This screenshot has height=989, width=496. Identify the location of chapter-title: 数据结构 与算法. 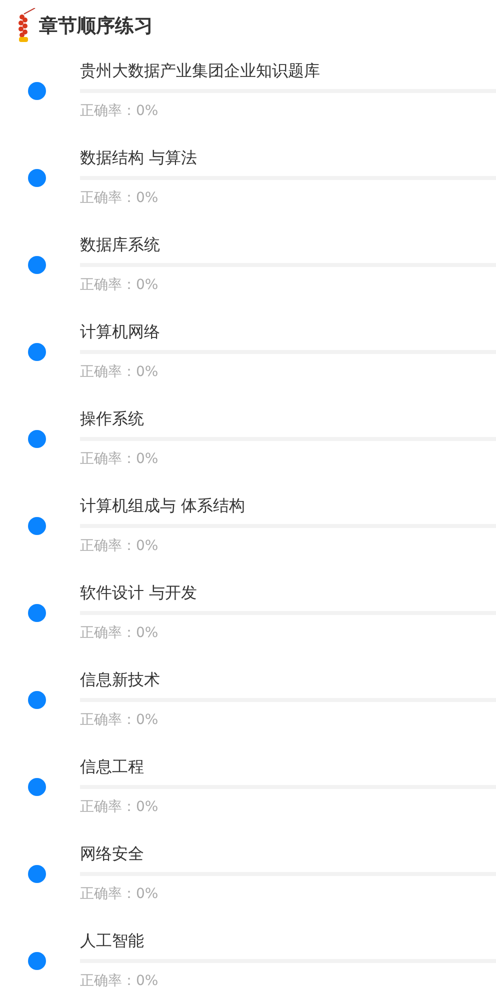
(288, 158).